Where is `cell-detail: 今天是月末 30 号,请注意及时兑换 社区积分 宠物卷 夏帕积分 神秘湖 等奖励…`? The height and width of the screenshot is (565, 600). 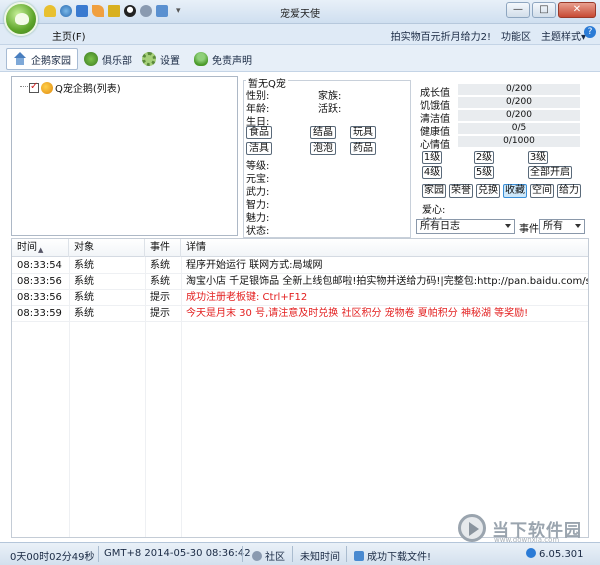
cell-detail: 今天是月末 30 号,请注意及时兑换 社区积分 宠物卷 夏帕积分 神秘湖 等奖励… is located at coordinates (357, 313).